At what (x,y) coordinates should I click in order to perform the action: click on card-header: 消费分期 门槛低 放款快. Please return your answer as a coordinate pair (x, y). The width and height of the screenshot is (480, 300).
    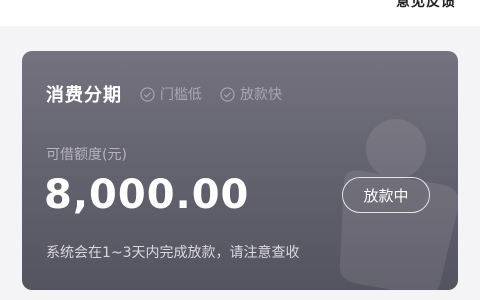
    Looking at the image, I should click on (164, 94).